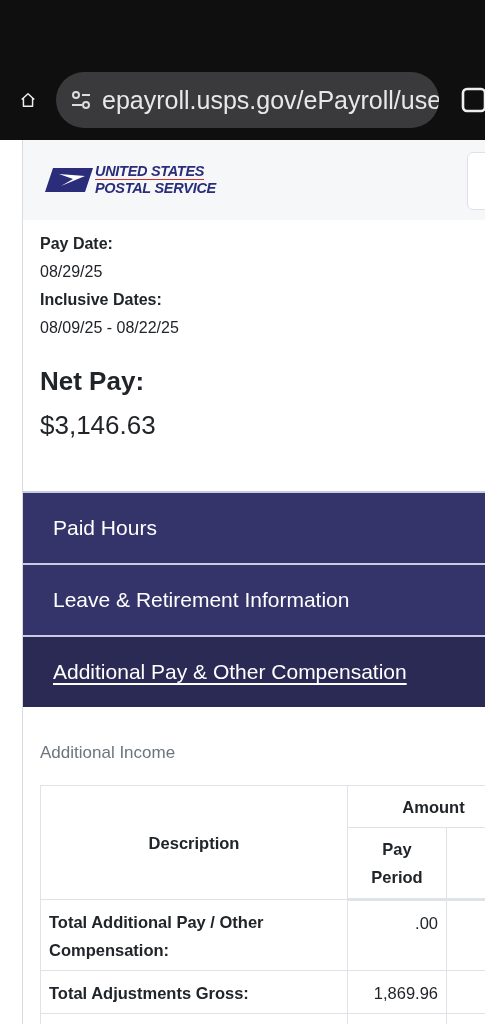 The height and width of the screenshot is (1024, 485). I want to click on section-tab: Additional Pay & Other Compensation, so click(254, 671).